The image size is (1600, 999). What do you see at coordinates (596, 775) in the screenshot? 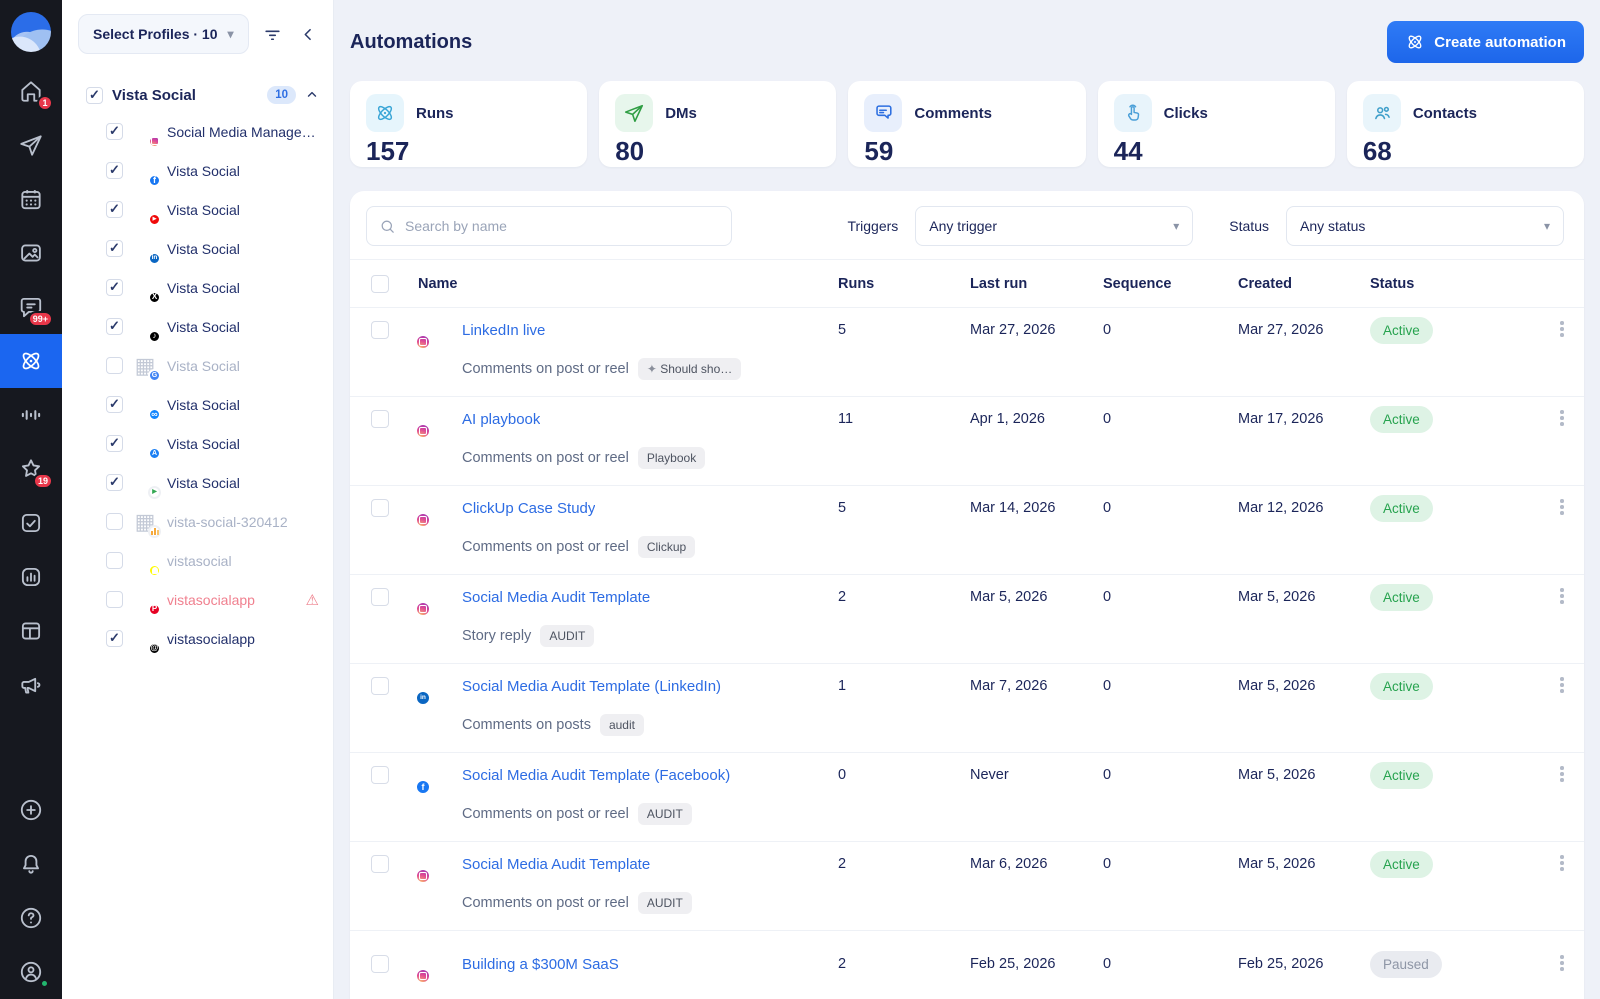
I see `automation-name-link: Social Media Audit Template (Facebook)` at bounding box center [596, 775].